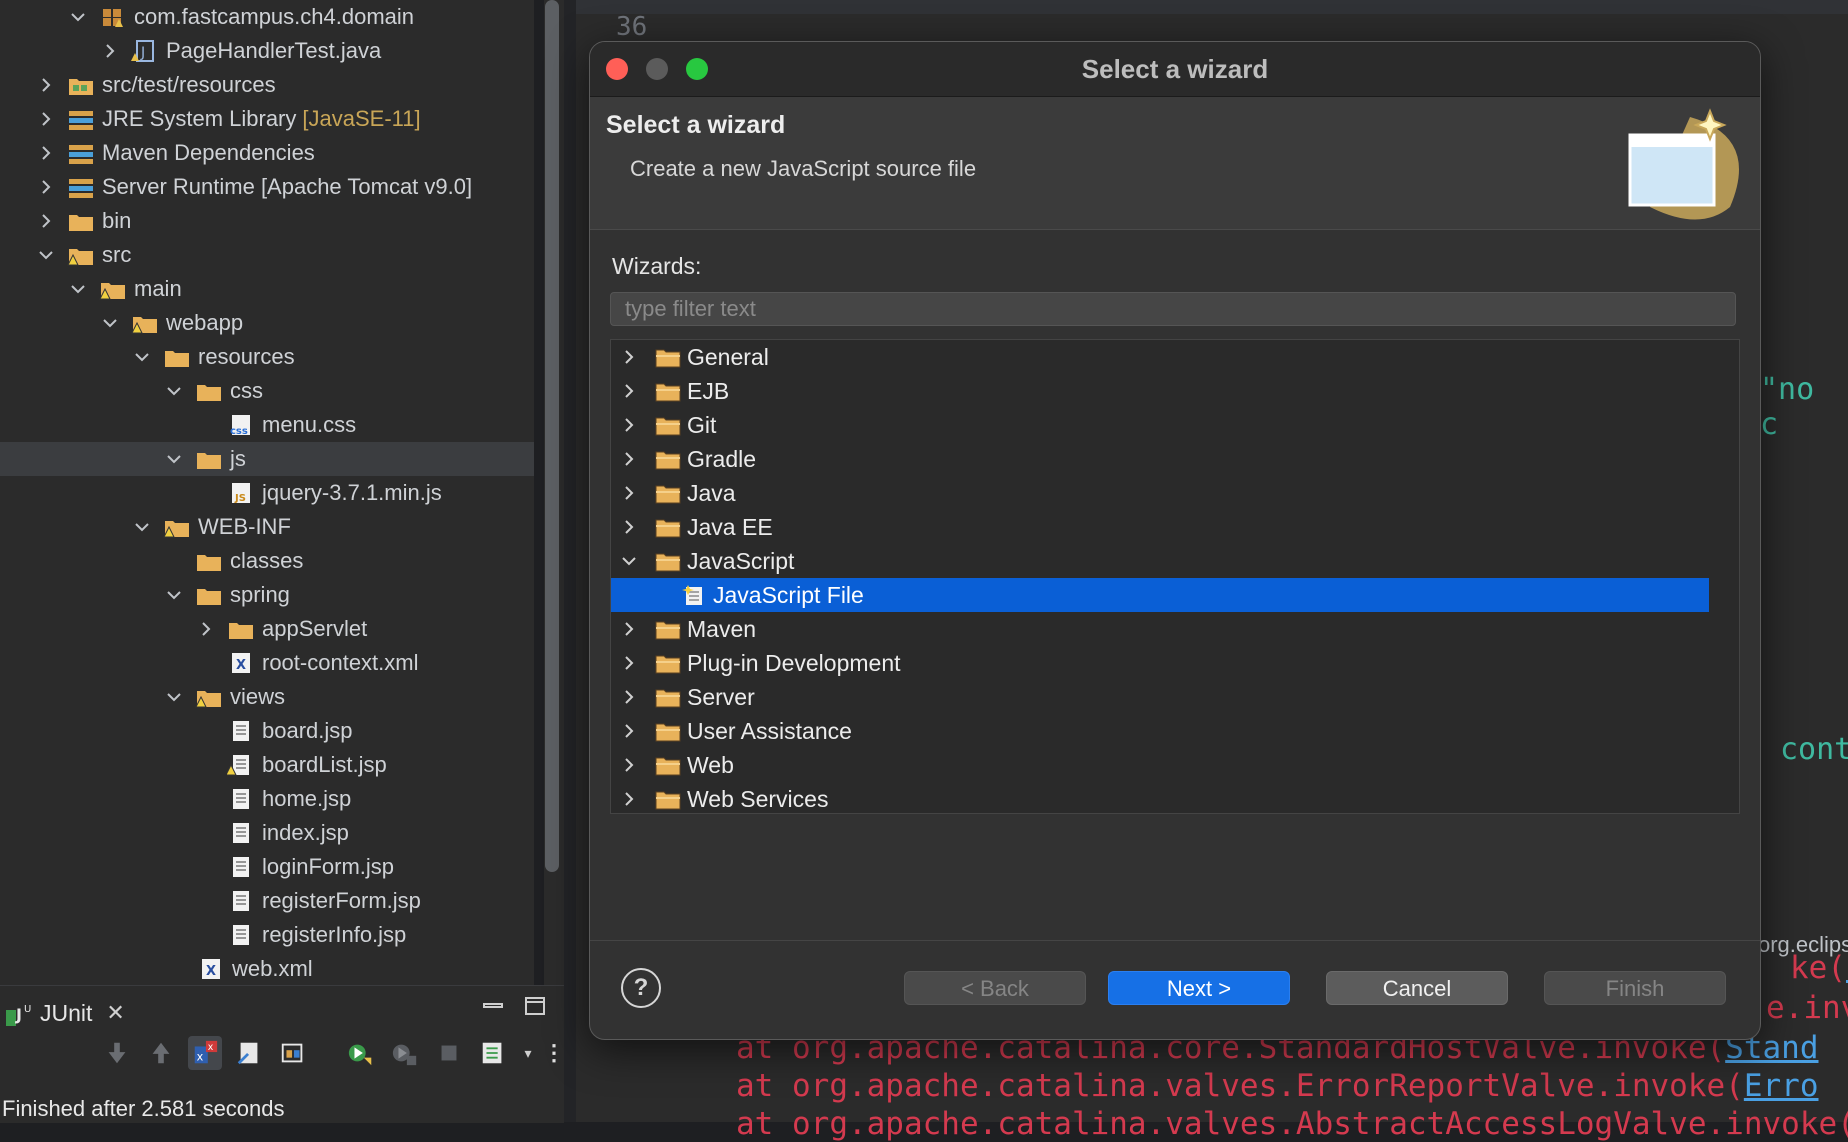 The image size is (1848, 1142). Describe the element at coordinates (267, 765) in the screenshot. I see `tree-item-file: boardList.jsp` at that location.